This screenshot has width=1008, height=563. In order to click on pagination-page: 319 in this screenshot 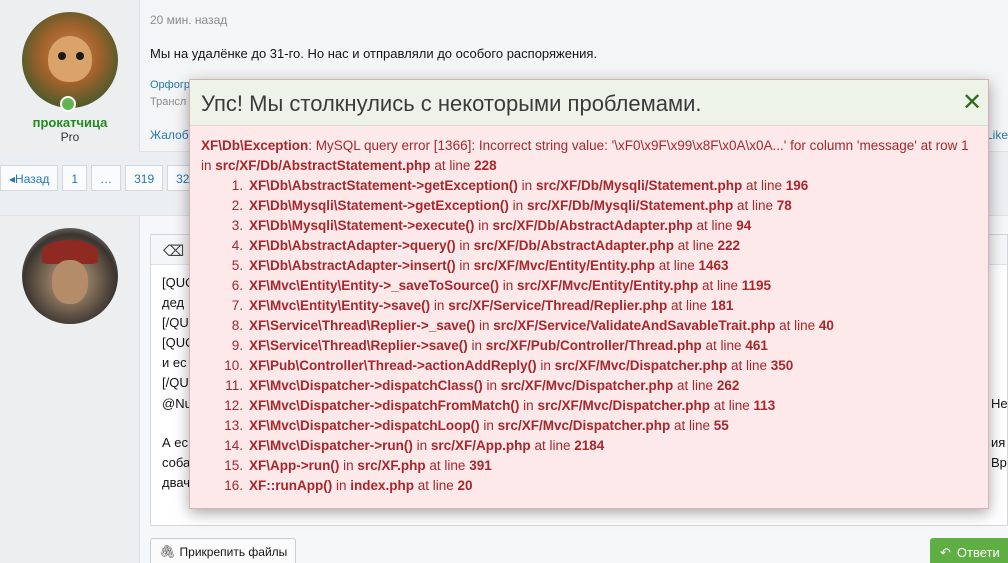, I will do `click(144, 178)`.